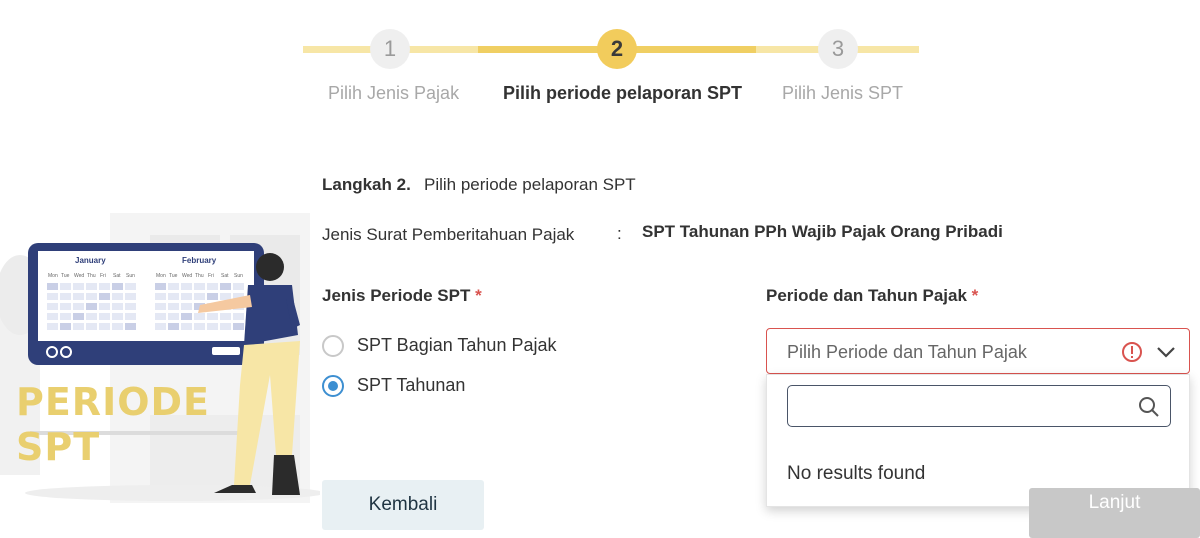 This screenshot has width=1200, height=538. What do you see at coordinates (411, 385) in the screenshot?
I see `radio-label-spt-tahunan: SPT Tahunan` at bounding box center [411, 385].